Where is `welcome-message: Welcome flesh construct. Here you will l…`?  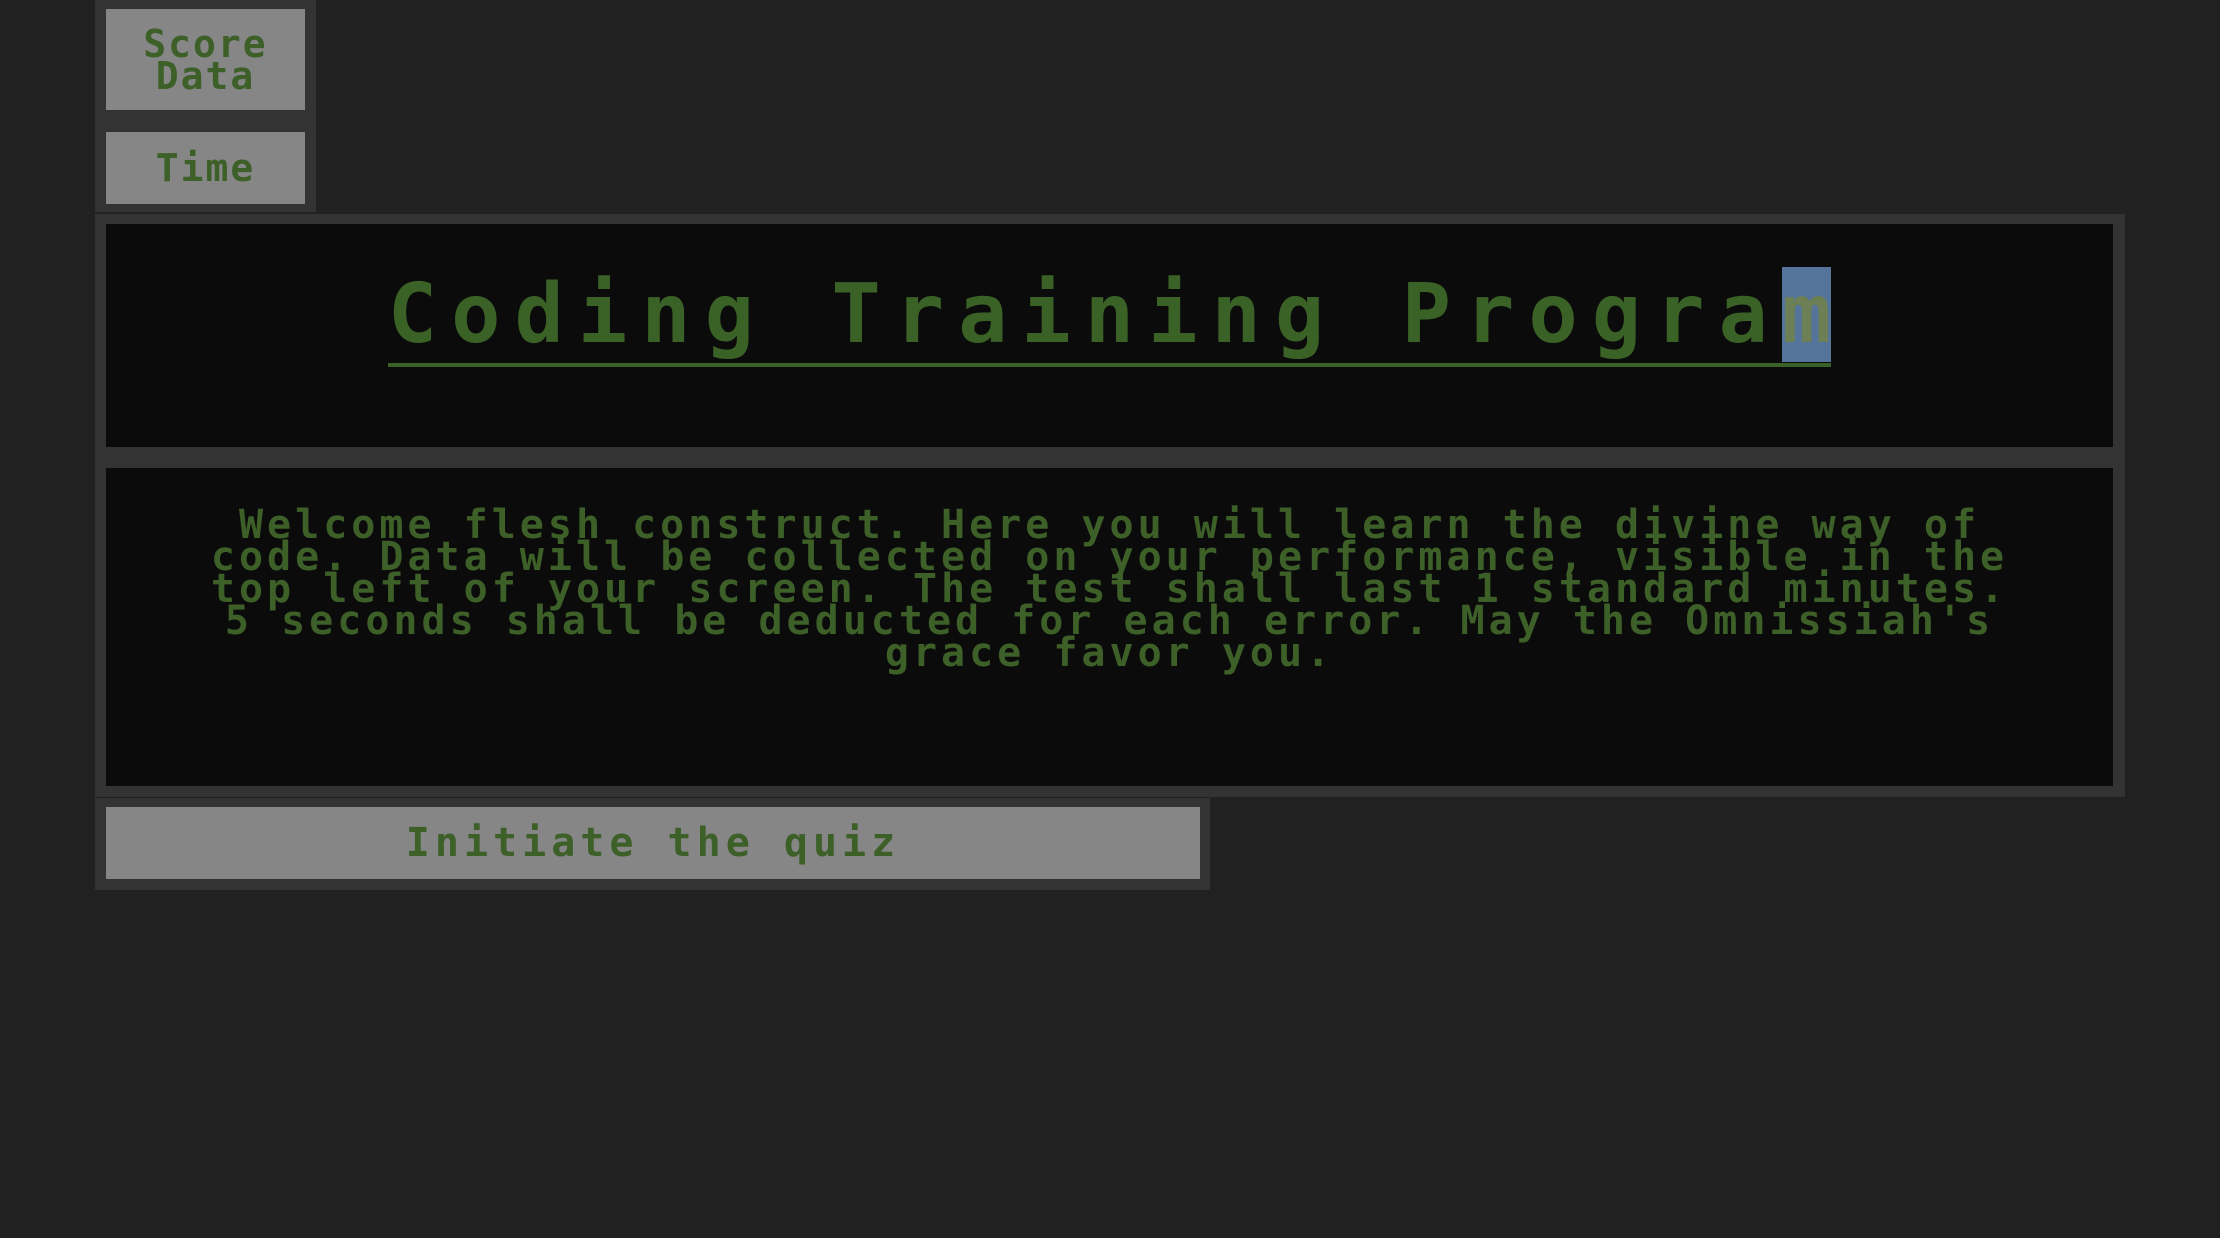
welcome-message: Welcome flesh construct. Here you will l… is located at coordinates (1109, 589).